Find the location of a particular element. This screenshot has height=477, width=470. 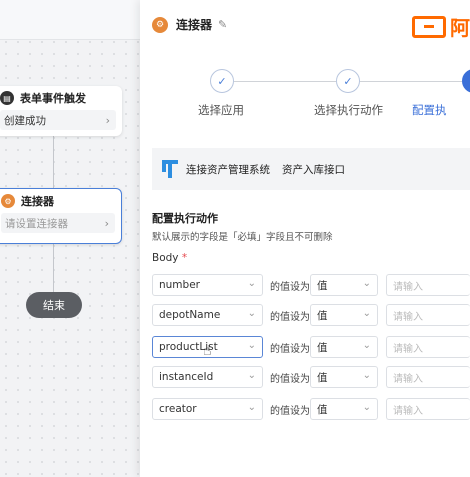

logo-text: 阿 is located at coordinates (460, 28).